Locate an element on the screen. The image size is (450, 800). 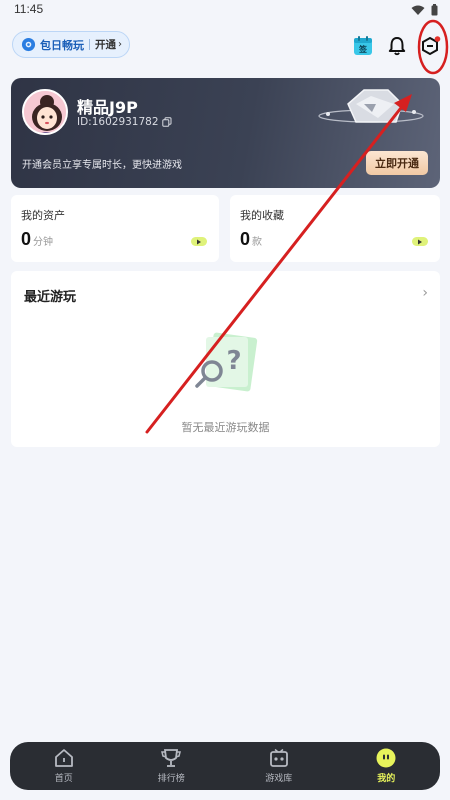
sign-in-icon: 签 is located at coordinates (363, 46).